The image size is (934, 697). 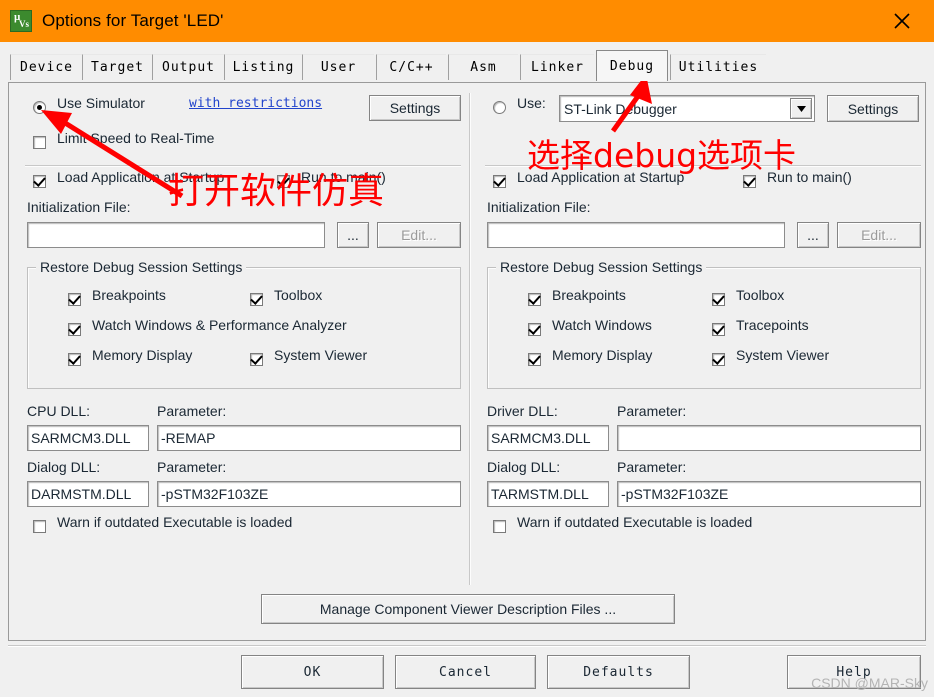 What do you see at coordinates (589, 295) in the screenshot?
I see `right-breakpoints-label: Breakpoints` at bounding box center [589, 295].